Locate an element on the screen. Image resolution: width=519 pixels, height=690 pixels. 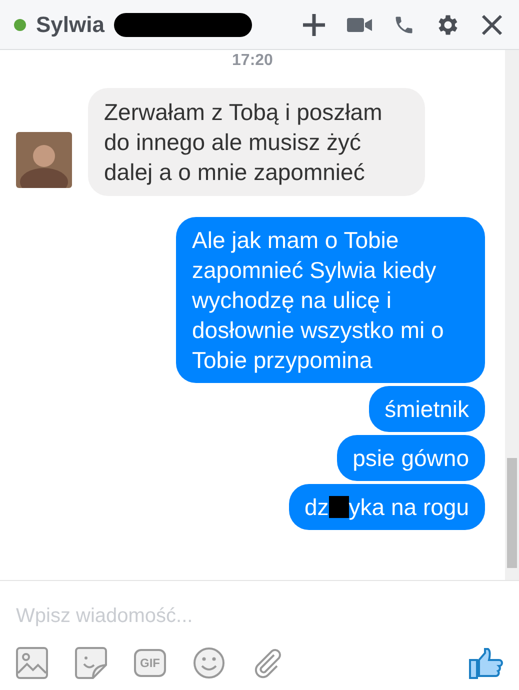
redaction-mark is located at coordinates (338, 507).